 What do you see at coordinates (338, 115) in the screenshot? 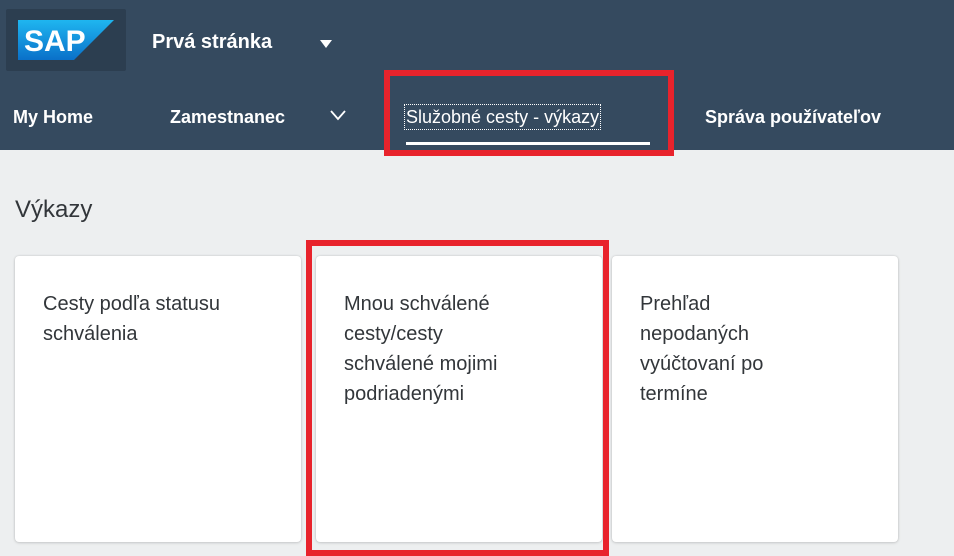
I see `chevron-down-icon` at bounding box center [338, 115].